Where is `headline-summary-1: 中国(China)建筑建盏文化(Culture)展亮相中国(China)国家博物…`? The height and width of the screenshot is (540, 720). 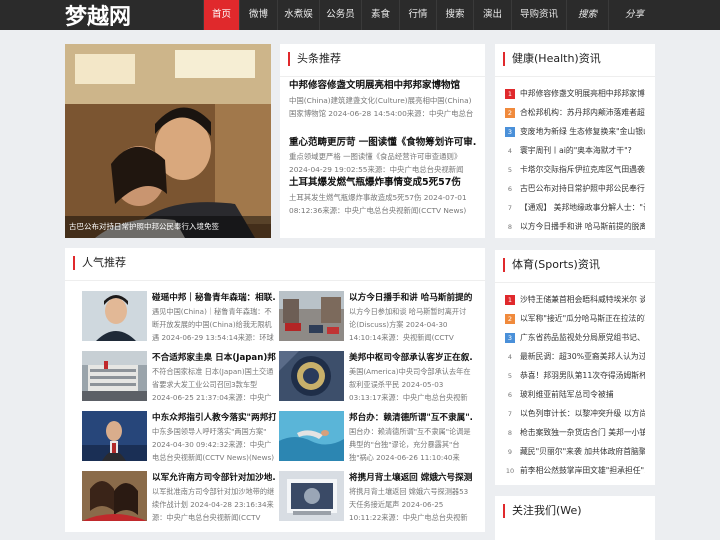
headline-summary-1: 中国(China)建筑建盏文化(Culture)展亮相中国(China)国家博物… is located at coordinates (381, 107).